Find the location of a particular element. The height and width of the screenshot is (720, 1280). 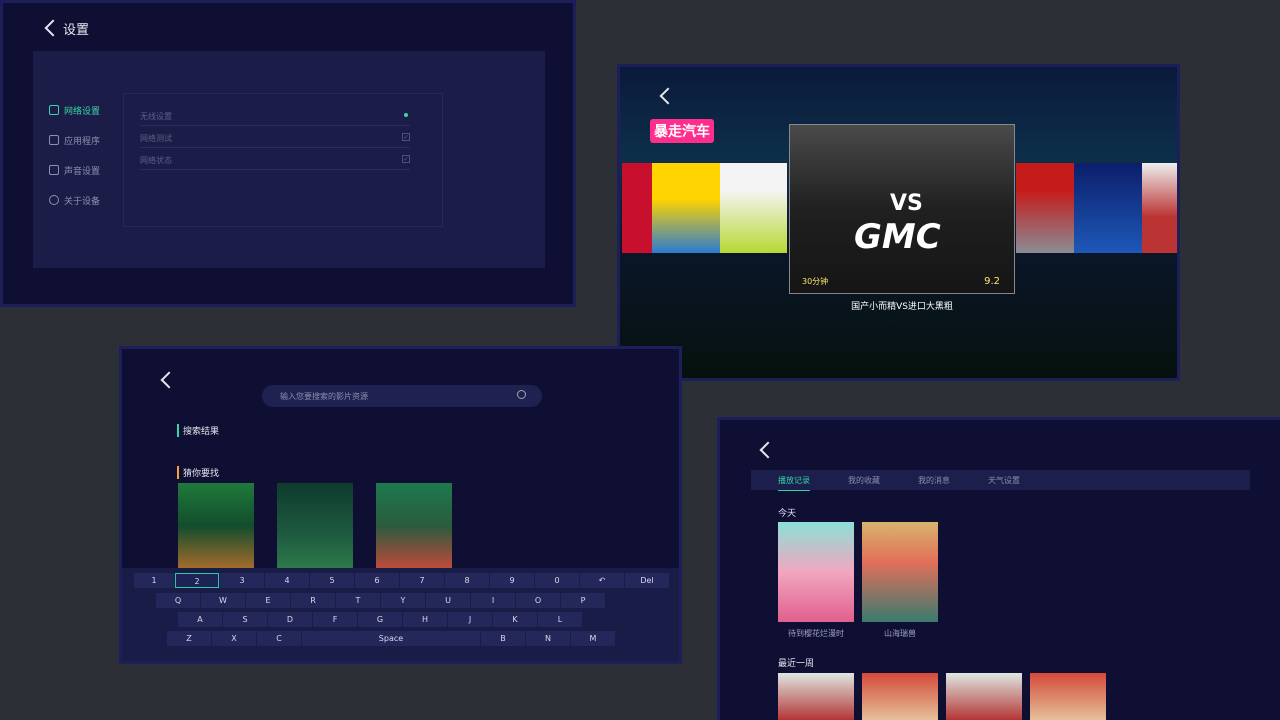

search-icon is located at coordinates (521, 394).